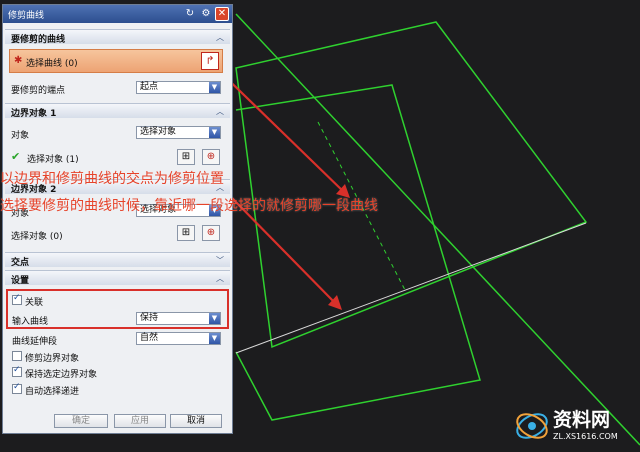 This screenshot has width=640, height=452. I want to click on annotation-text-1: 以边界和修剪曲线的交点为修剪位置, so click(112, 179).